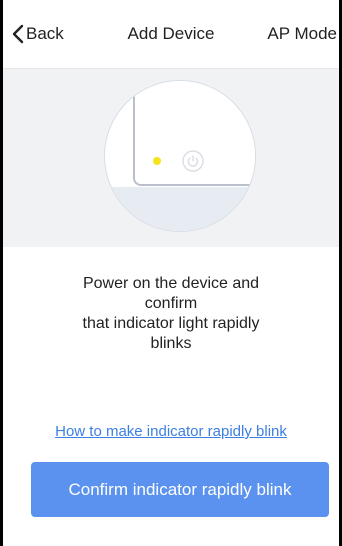 Image resolution: width=342 pixels, height=546 pixels. What do you see at coordinates (180, 156) in the screenshot?
I see `device-illustration` at bounding box center [180, 156].